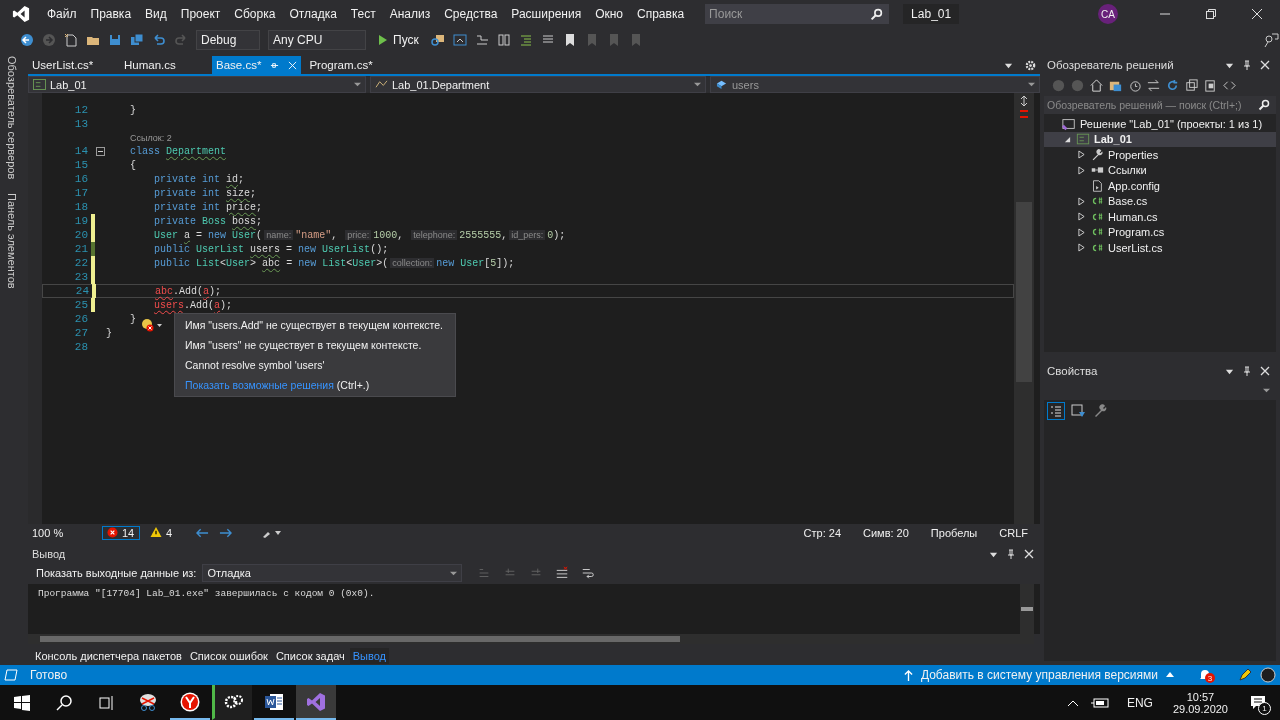 This screenshot has height=720, width=1280. I want to click on menu-item: Проект, so click(200, 14).